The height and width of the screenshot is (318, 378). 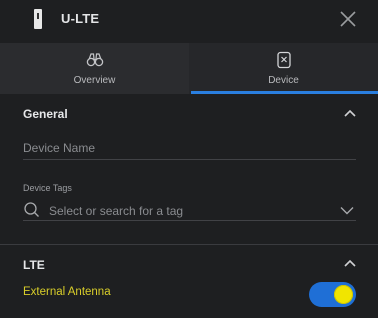 I want to click on external-antenna-toggle, so click(x=332, y=294).